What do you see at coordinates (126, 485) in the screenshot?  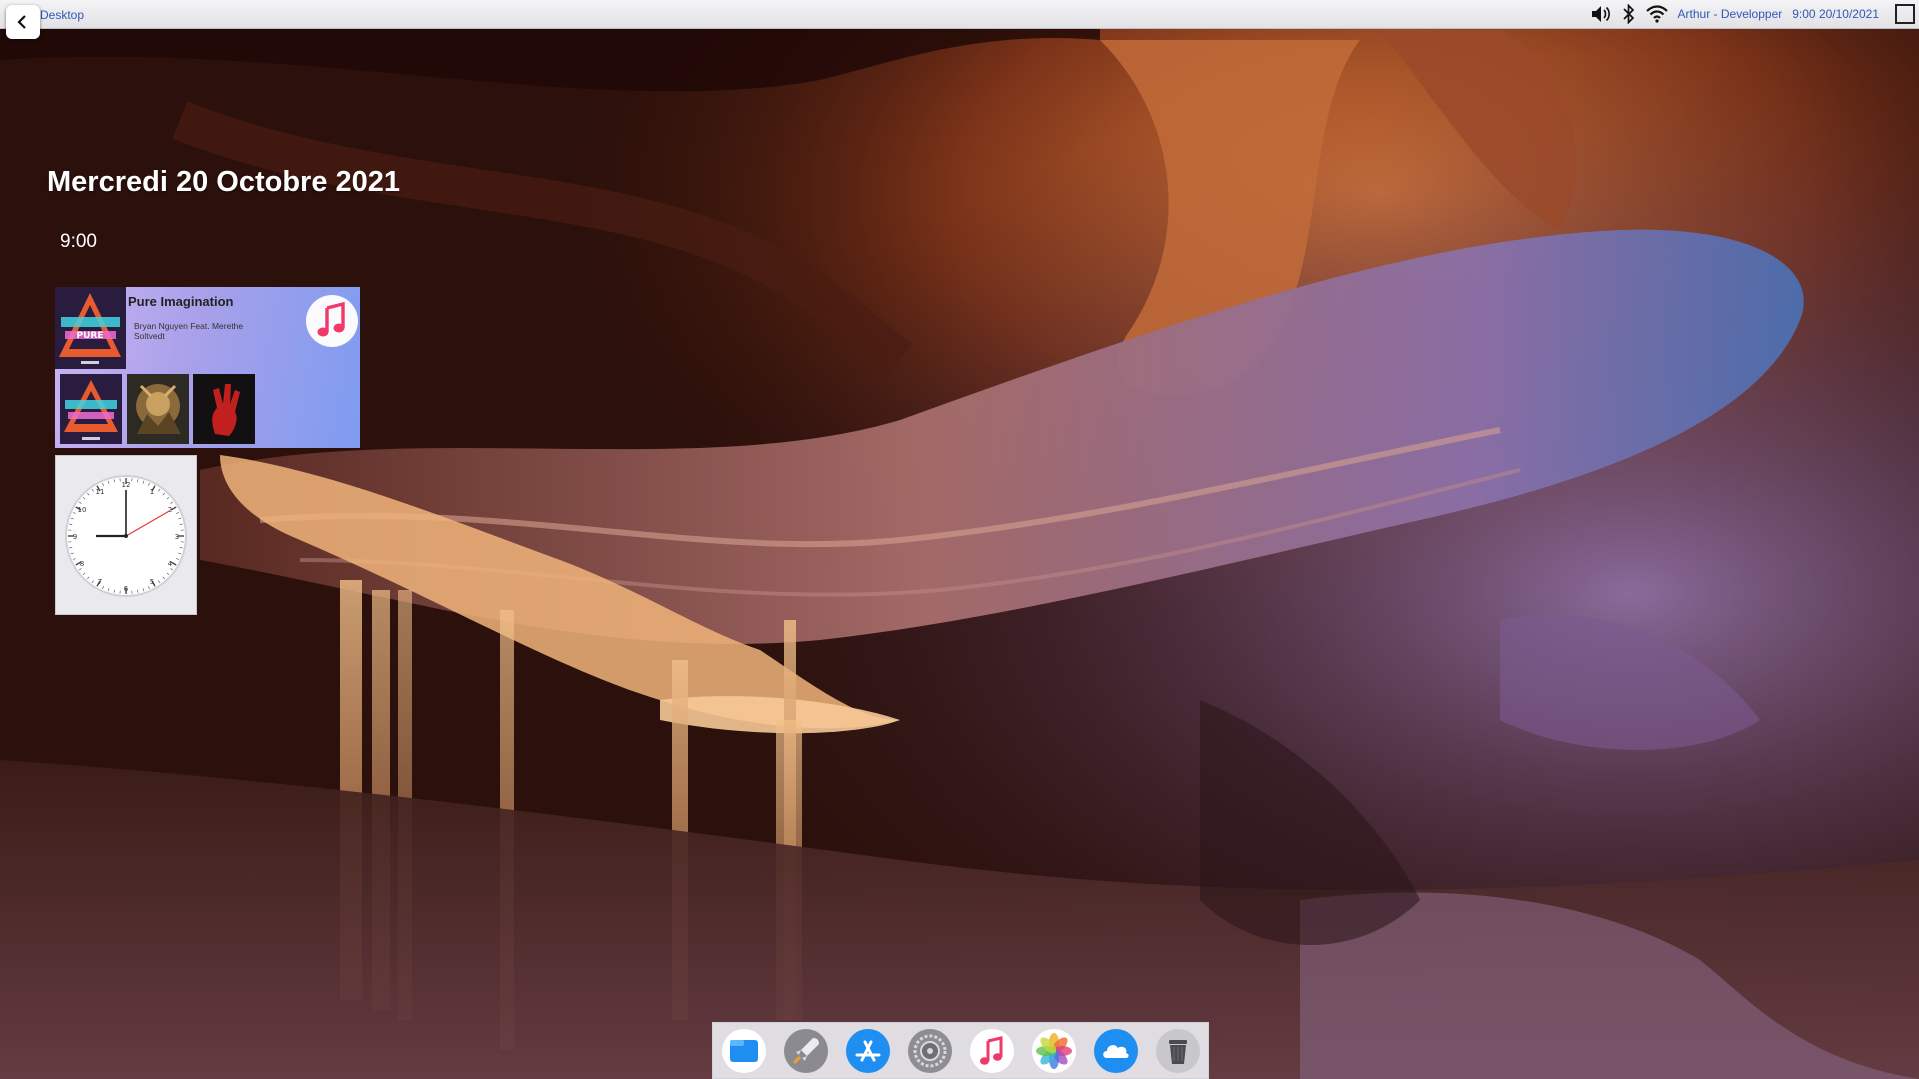 I see `svg-text: 12` at bounding box center [126, 485].